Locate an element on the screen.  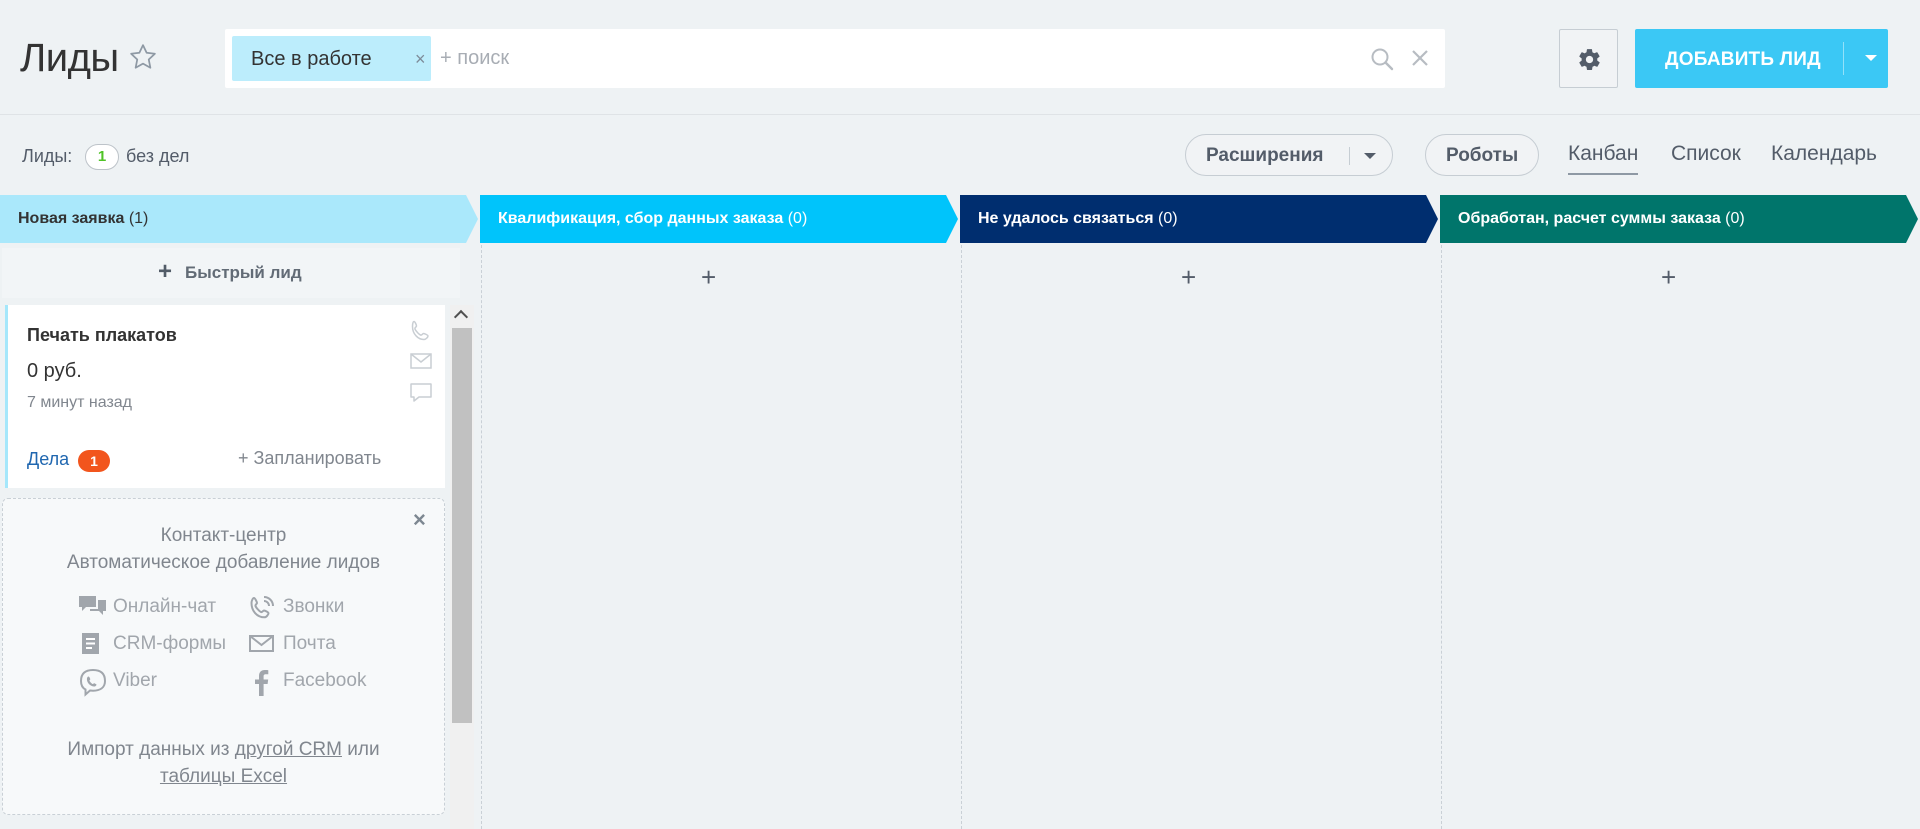
import-excel-link: таблицы Excel is located at coordinates (223, 776).